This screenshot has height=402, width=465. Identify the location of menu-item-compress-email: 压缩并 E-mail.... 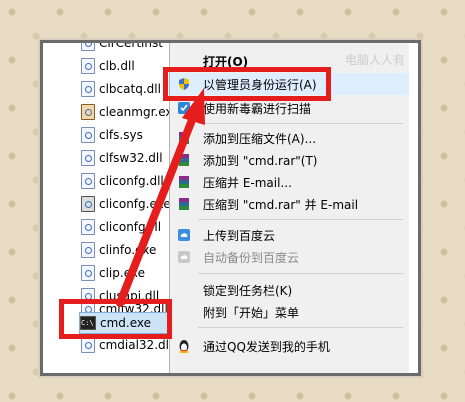
(289, 182).